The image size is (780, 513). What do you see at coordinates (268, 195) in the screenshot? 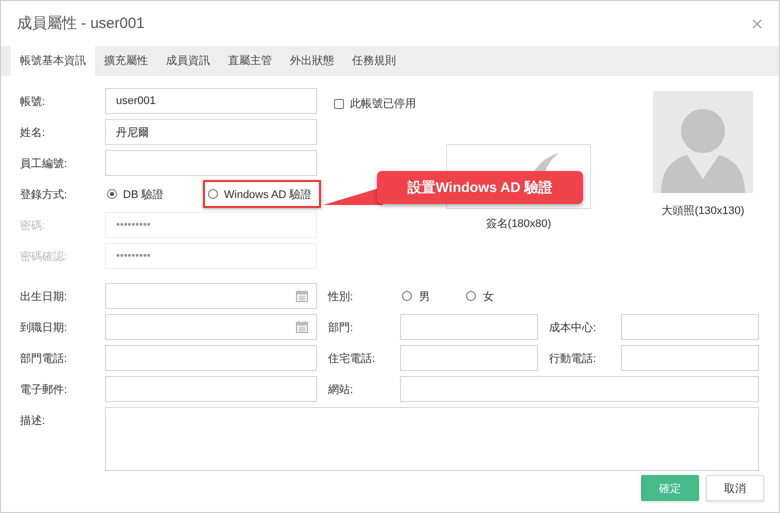
I see `radio-label: Windows AD 驗證` at bounding box center [268, 195].